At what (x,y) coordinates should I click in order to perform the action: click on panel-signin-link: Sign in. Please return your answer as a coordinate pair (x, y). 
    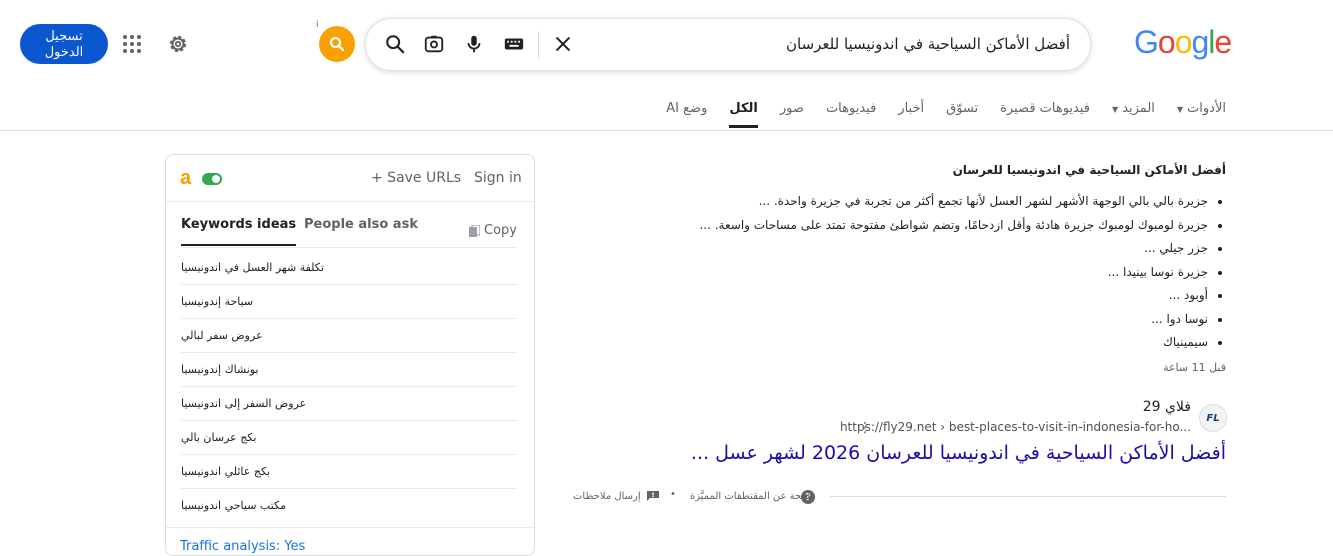
    Looking at the image, I should click on (498, 178).